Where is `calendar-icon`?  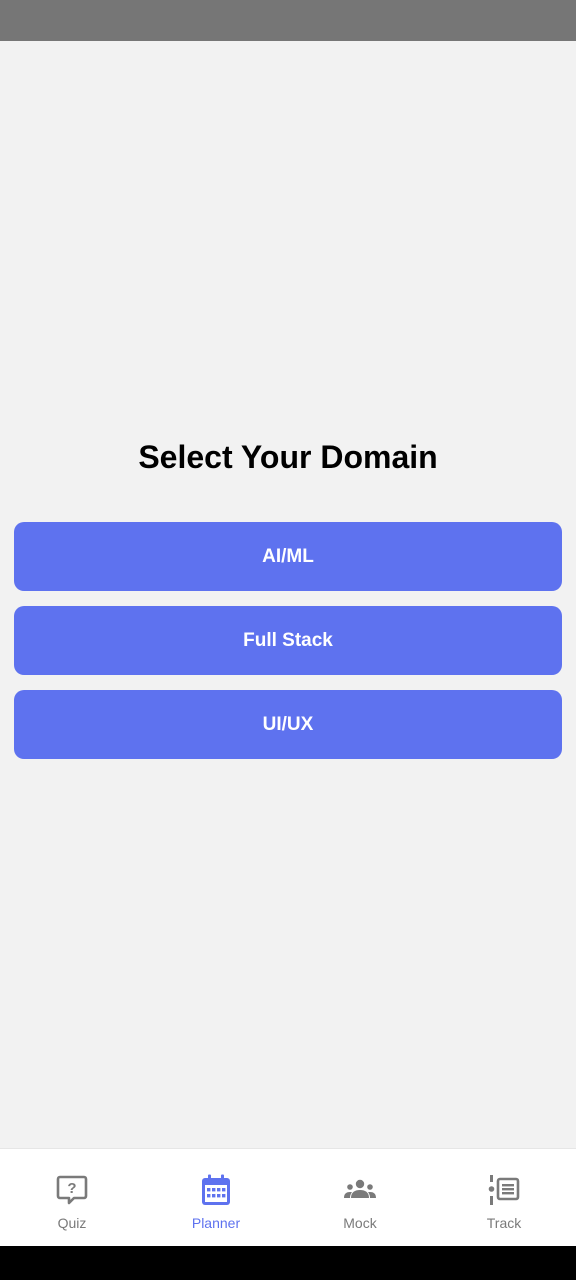 calendar-icon is located at coordinates (216, 1189).